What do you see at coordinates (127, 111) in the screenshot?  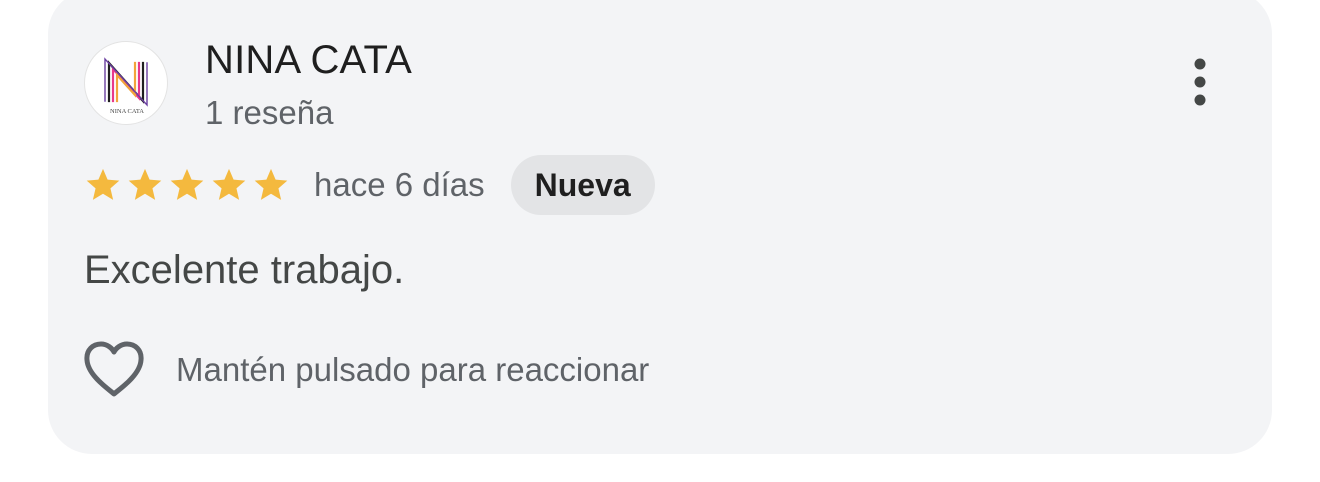 I see `logo-caption: NINA CATA` at bounding box center [127, 111].